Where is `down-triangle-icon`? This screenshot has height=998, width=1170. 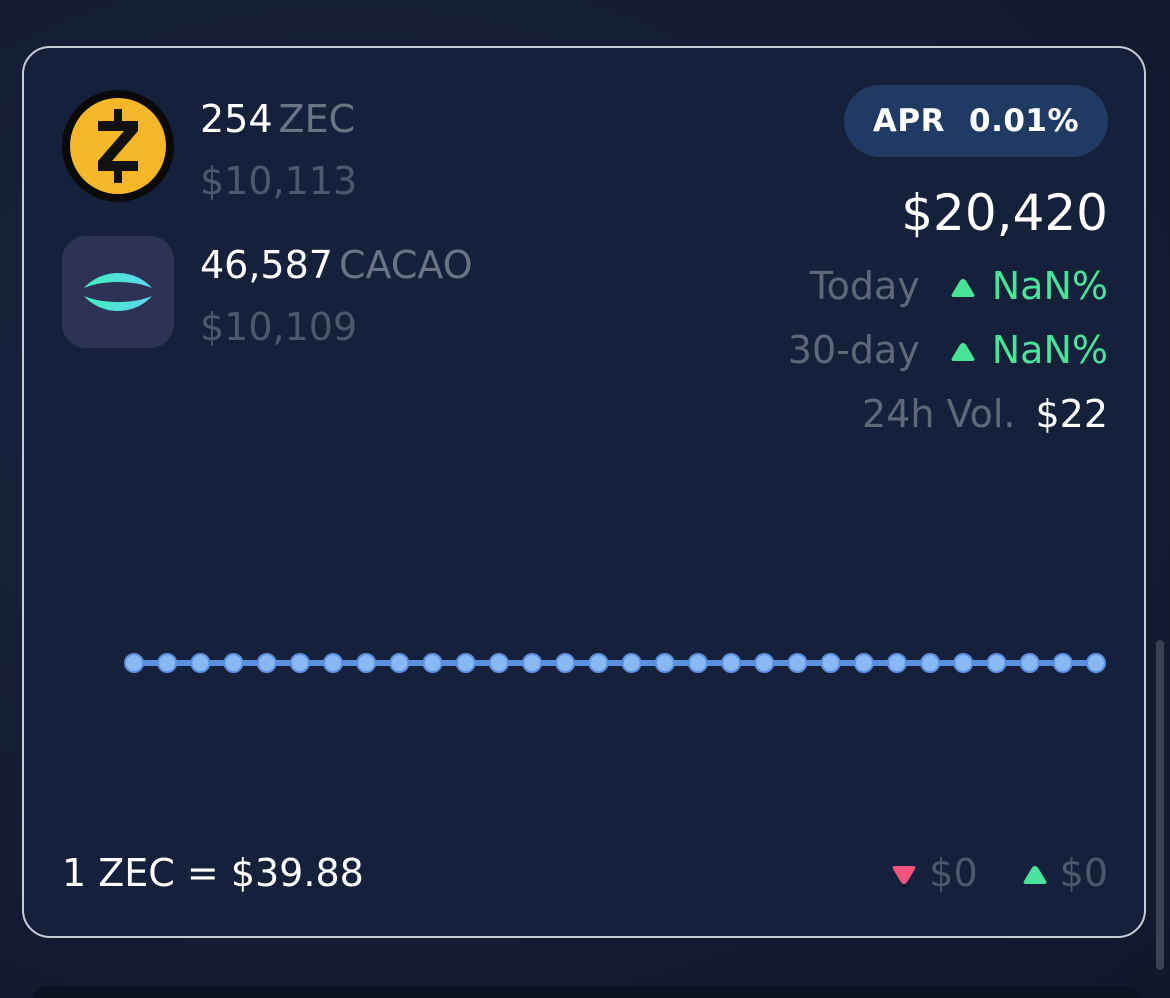
down-triangle-icon is located at coordinates (904, 873).